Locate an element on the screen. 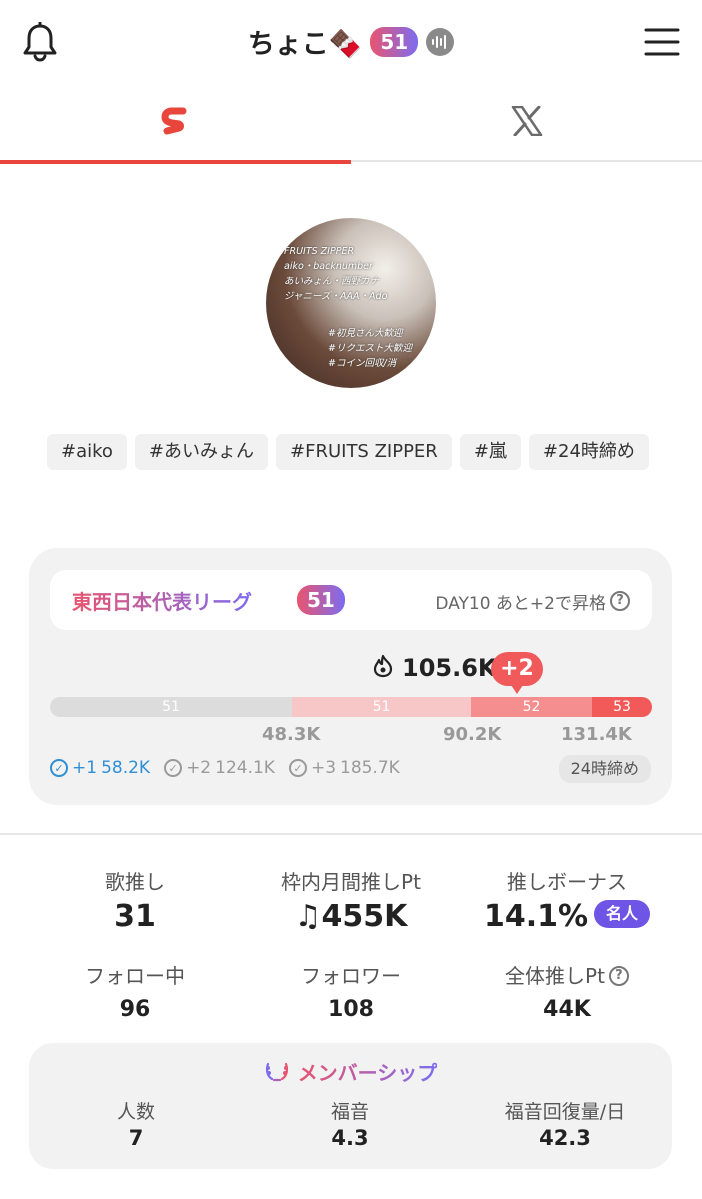 The image size is (702, 1199). stat-value: 14.1% 名人 is located at coordinates (567, 916).